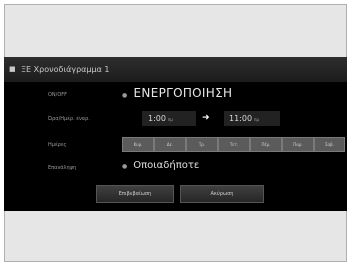  I want to click on start-time-field: 1:00 πμ, so click(169, 118).